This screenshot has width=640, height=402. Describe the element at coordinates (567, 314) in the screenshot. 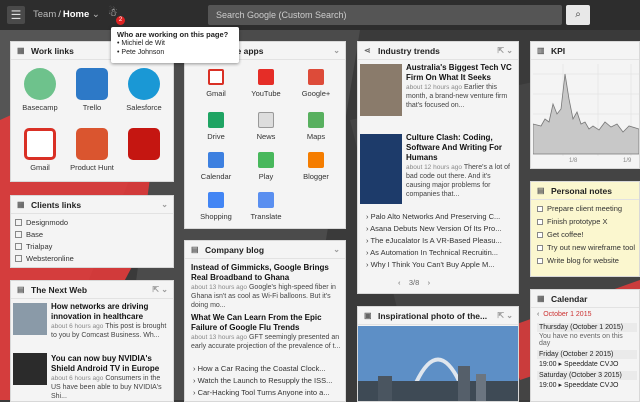

I see `calendar-month: October 1 2015` at that location.